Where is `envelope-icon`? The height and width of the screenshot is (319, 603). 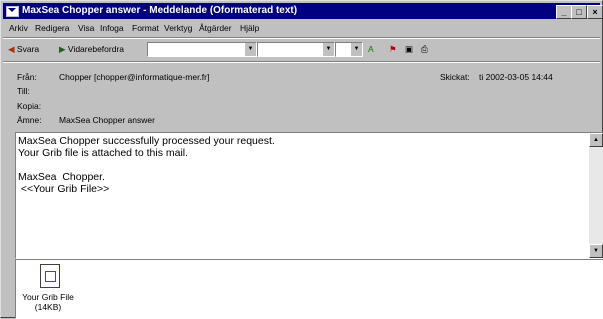 envelope-icon is located at coordinates (12, 11).